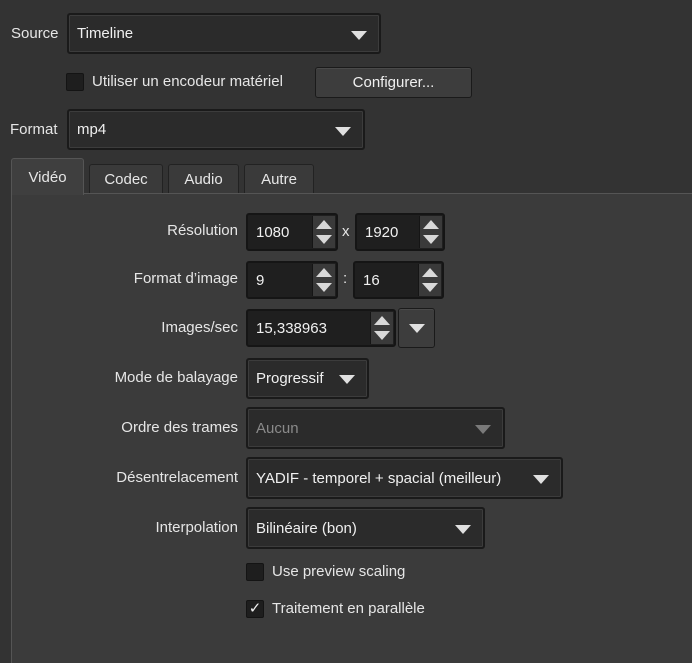 Image resolution: width=692 pixels, height=663 pixels. Describe the element at coordinates (199, 327) in the screenshot. I see `fps-label: Images/sec` at that location.